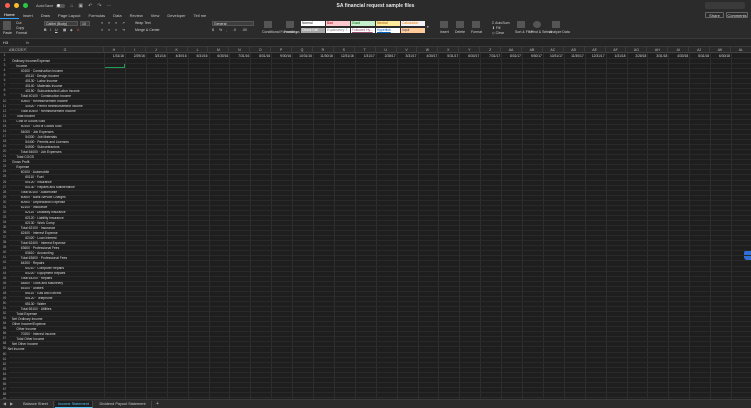  I want to click on column-header-al: AL, so click(741, 50).